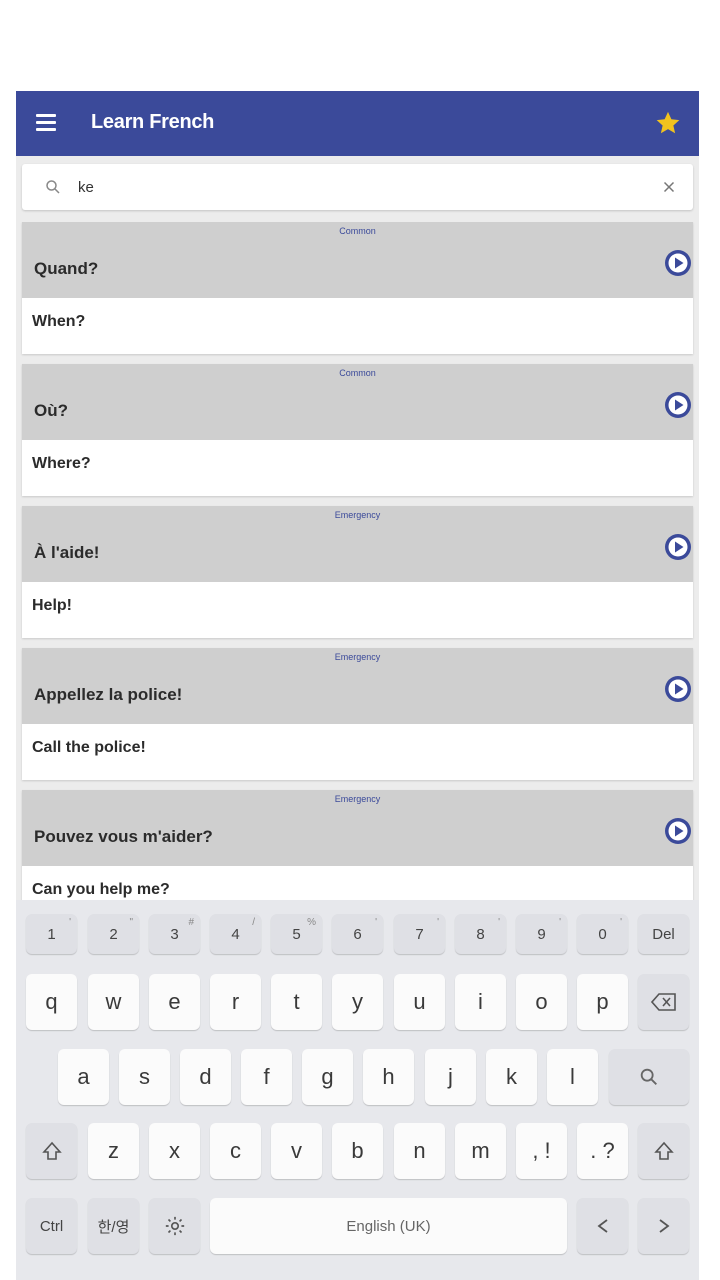 The image size is (720, 1280). What do you see at coordinates (357, 828) in the screenshot?
I see `phrase-header: Emergency Pouvez vous m'aider?` at bounding box center [357, 828].